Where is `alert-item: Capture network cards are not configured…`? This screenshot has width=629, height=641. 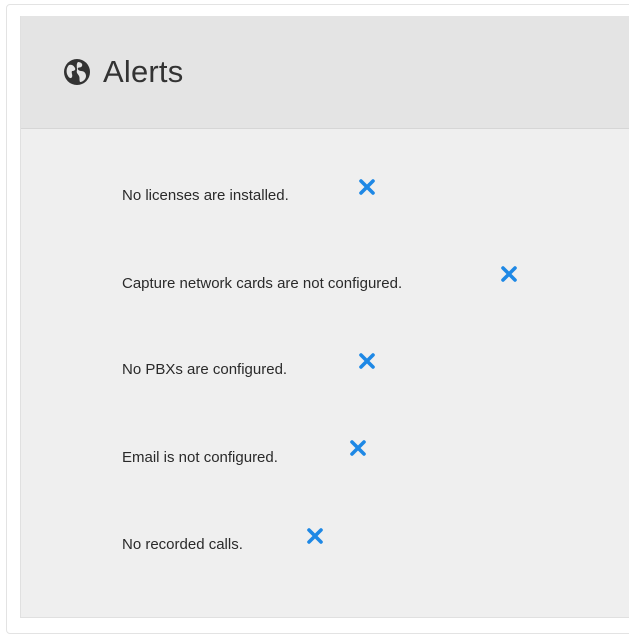
alert-item: Capture network cards are not configured… is located at coordinates (262, 276).